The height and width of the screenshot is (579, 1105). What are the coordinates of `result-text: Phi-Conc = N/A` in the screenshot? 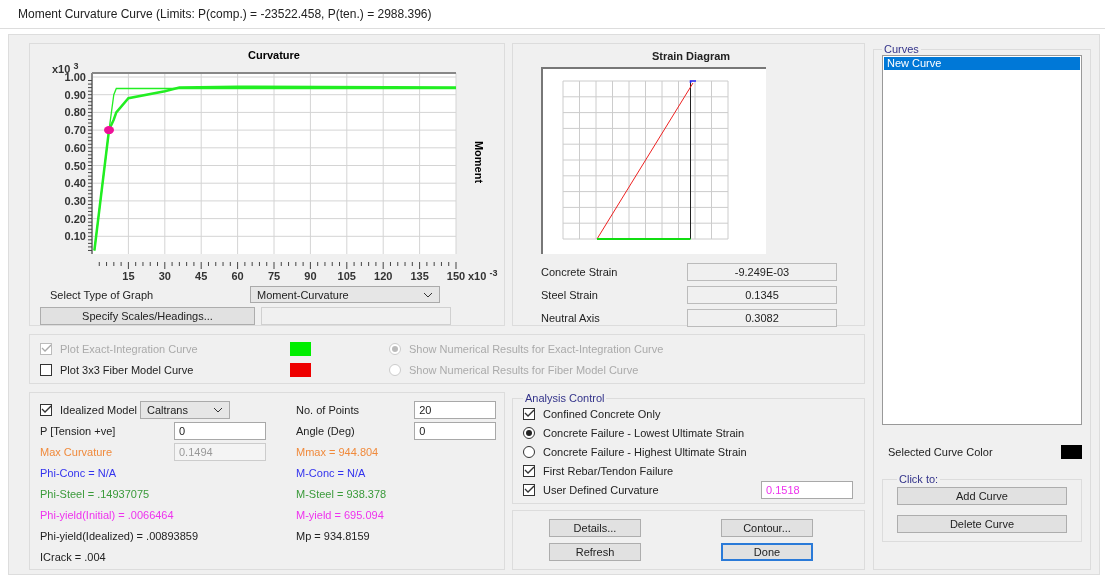 It's located at (78, 472).